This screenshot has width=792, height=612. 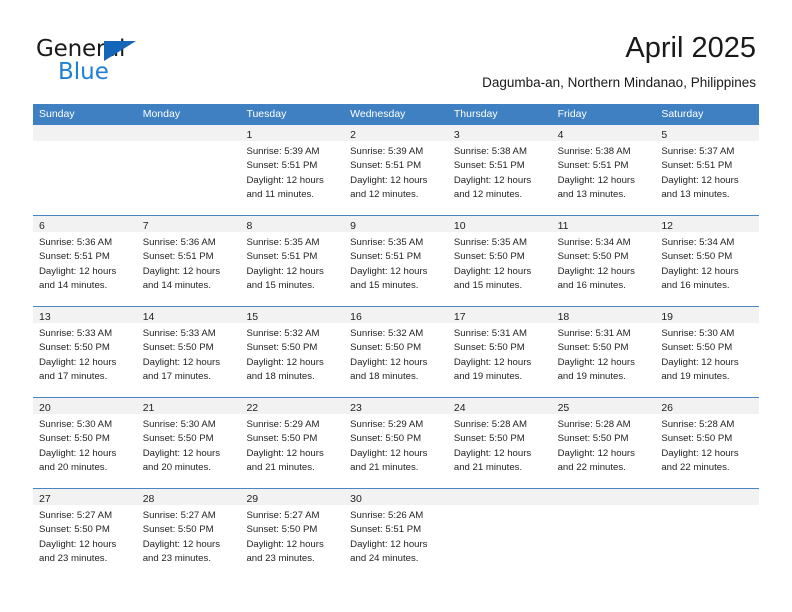 I want to click on day-number-band: 6, so click(x=85, y=224).